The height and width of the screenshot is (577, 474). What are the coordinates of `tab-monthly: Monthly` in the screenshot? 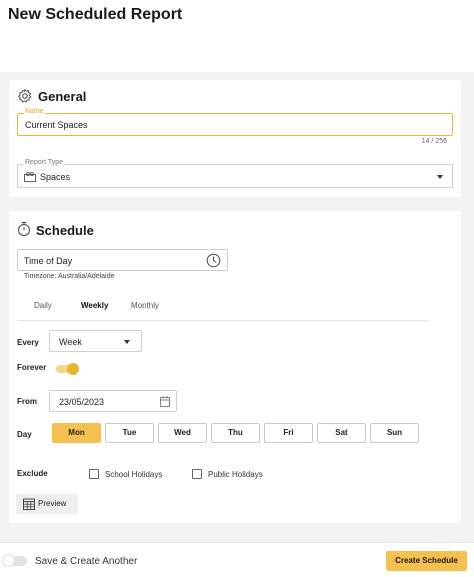 It's located at (145, 305).